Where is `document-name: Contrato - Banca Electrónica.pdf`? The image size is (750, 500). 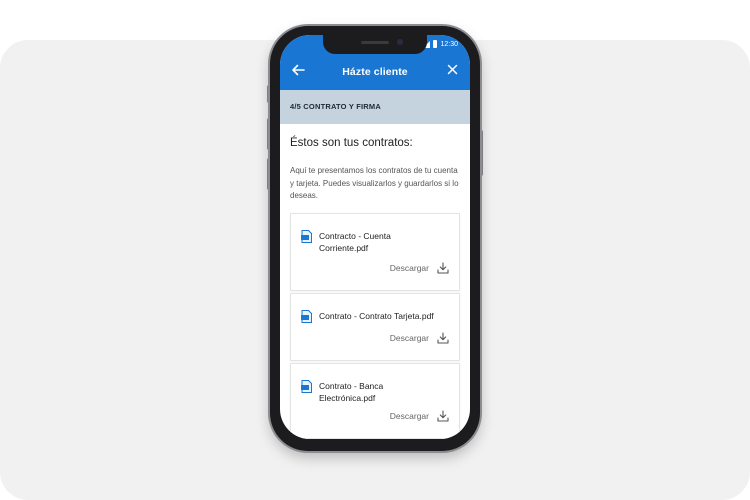
document-name: Contrato - Banca Electrónica.pdf is located at coordinates (379, 392).